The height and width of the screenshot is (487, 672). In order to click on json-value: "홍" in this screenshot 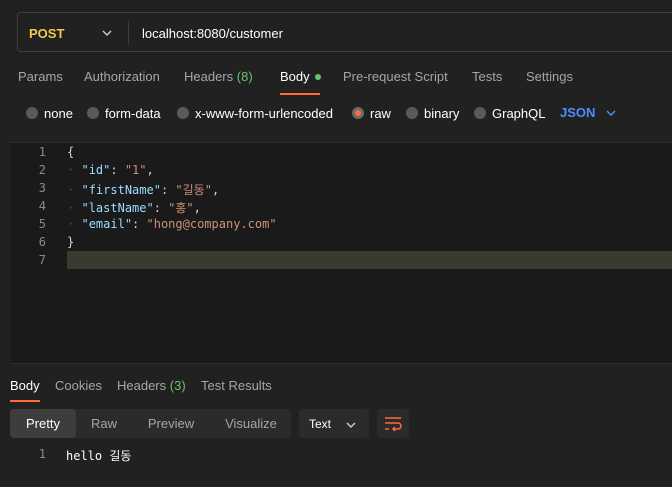, I will do `click(181, 208)`.